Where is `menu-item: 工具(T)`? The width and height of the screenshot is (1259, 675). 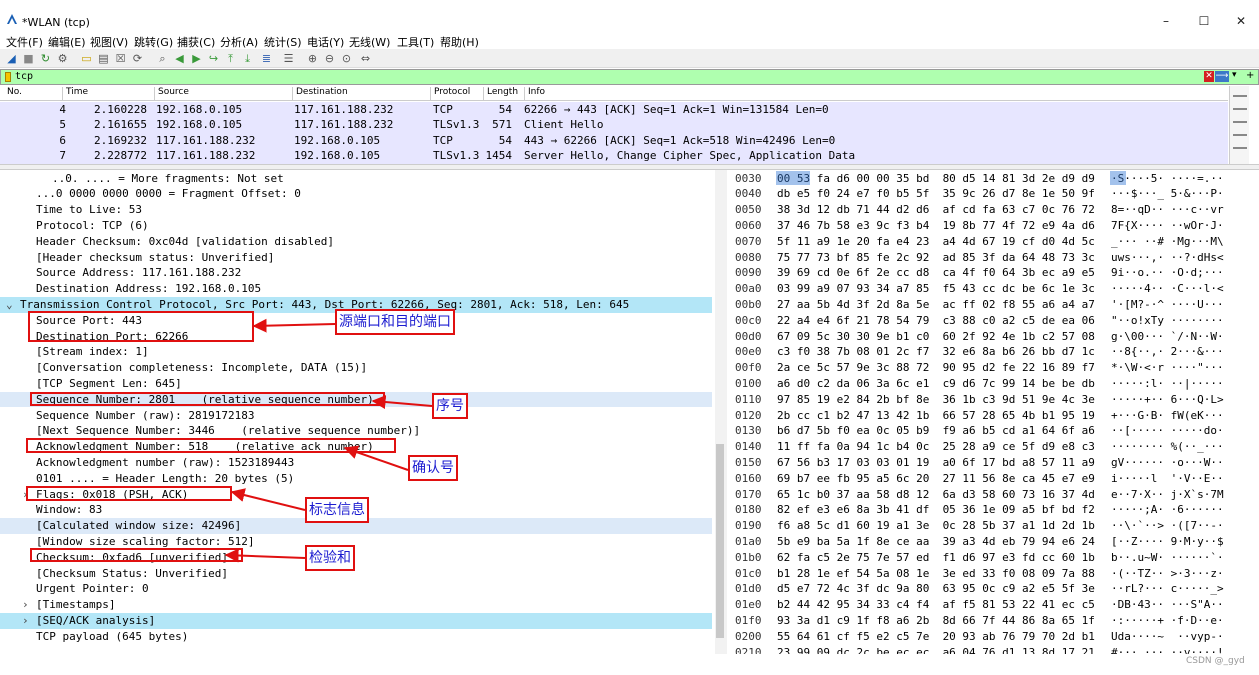
menu-item: 工具(T) is located at coordinates (415, 42).